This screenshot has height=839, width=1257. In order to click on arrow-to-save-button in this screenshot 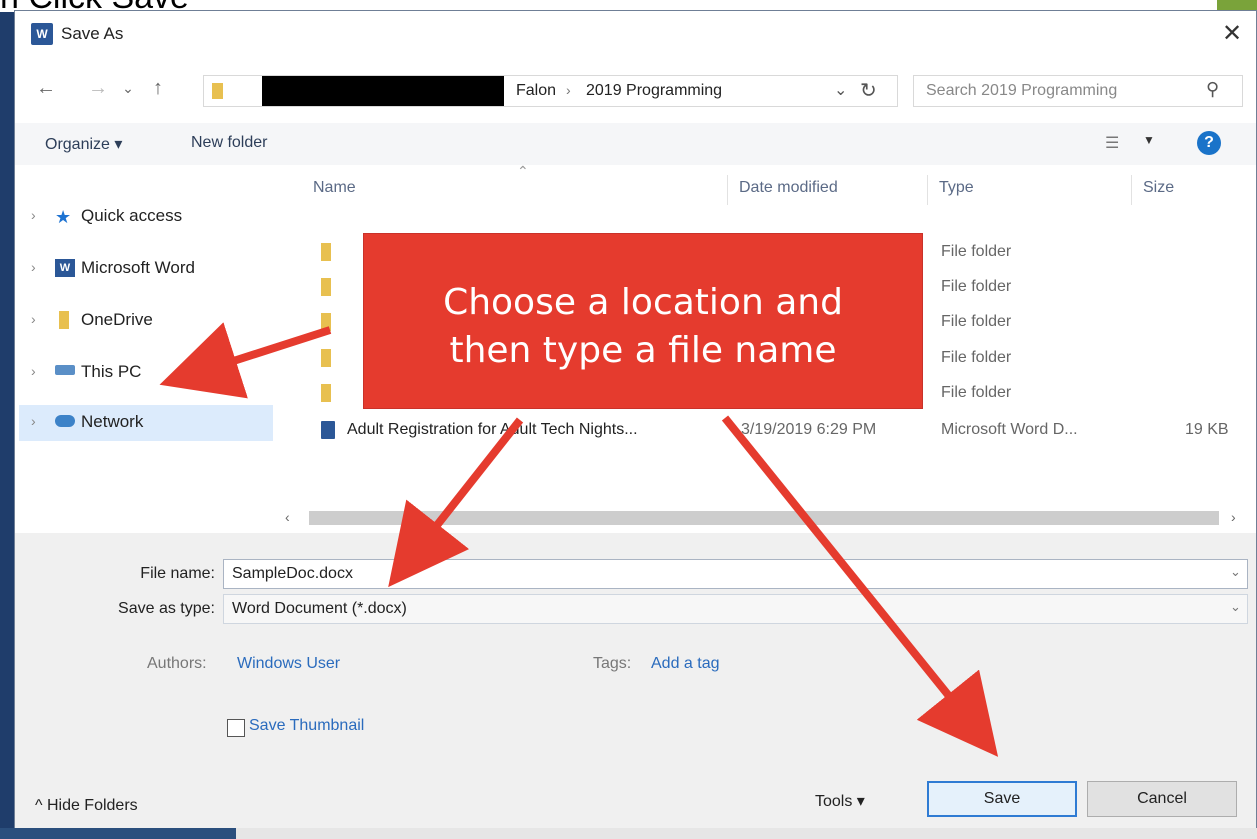, I will do `click(860, 586)`.